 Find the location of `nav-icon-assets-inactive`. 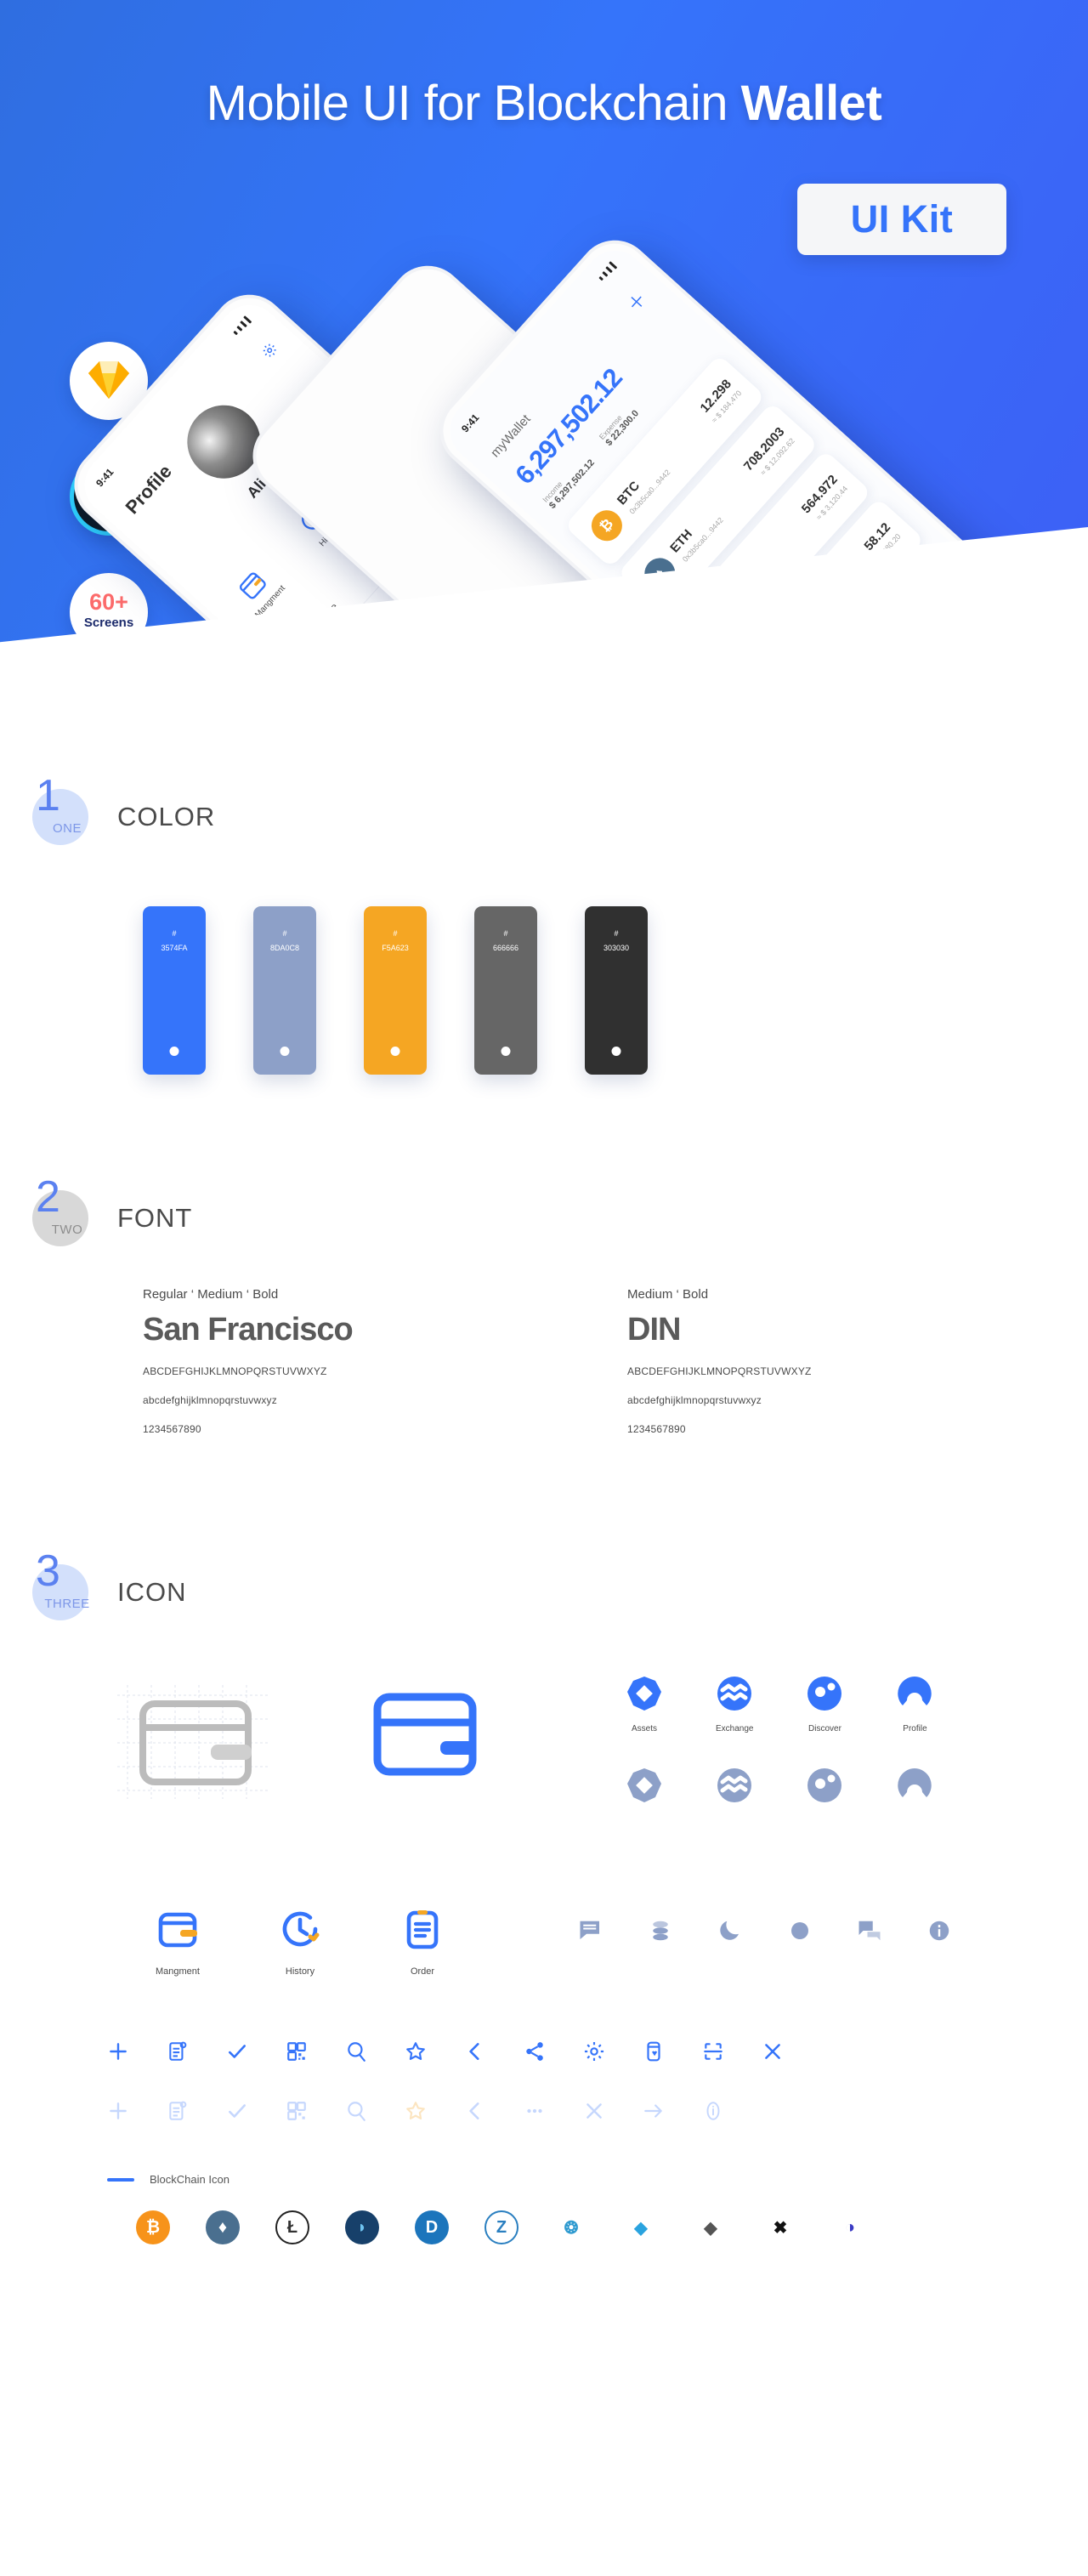

nav-icon-assets-inactive is located at coordinates (644, 1788).